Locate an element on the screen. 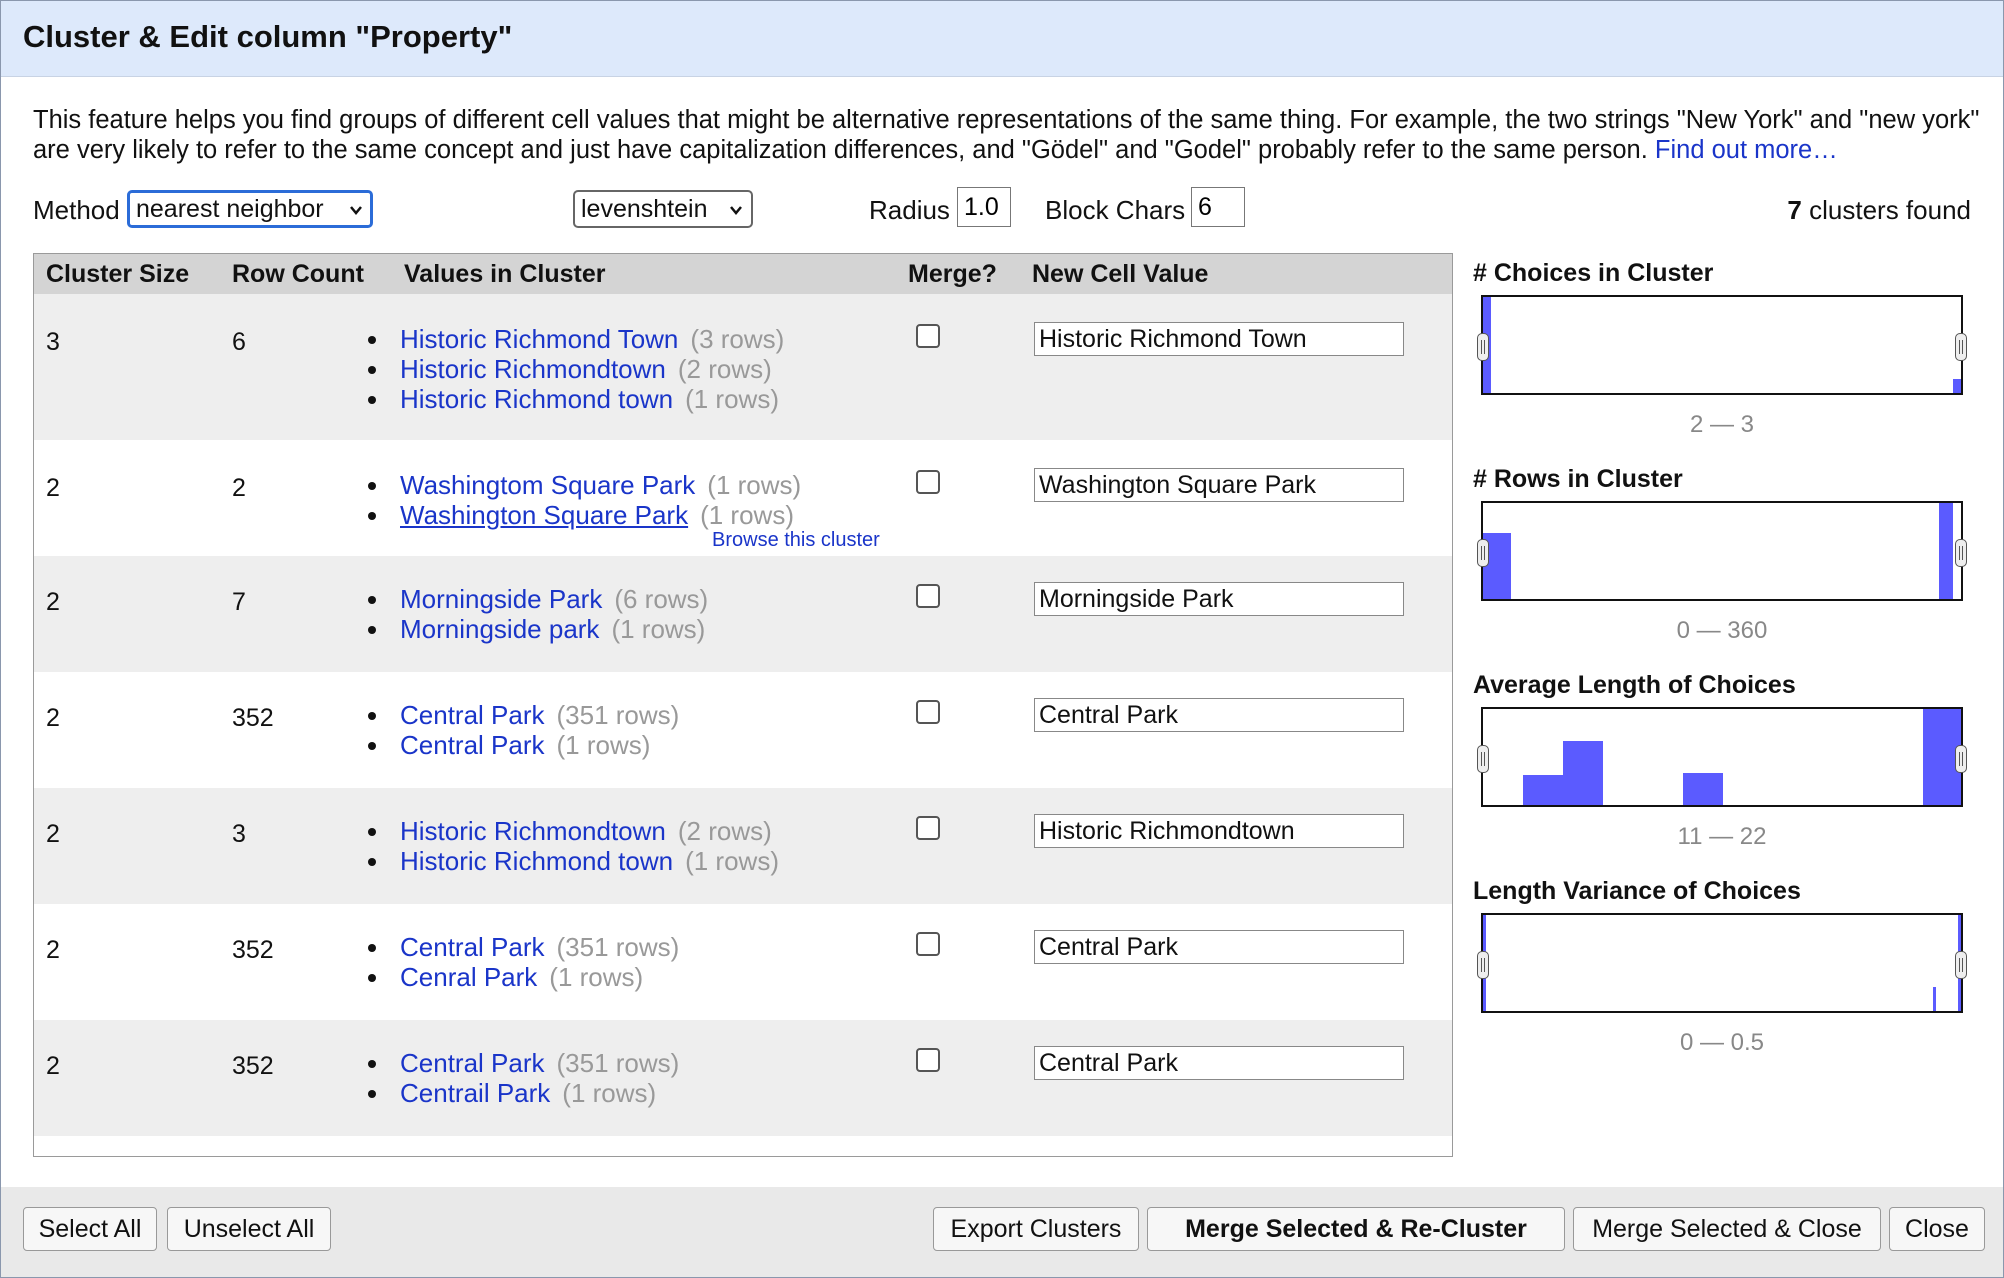 This screenshot has width=2004, height=1278. value-row-count: (351 rows) is located at coordinates (618, 947).